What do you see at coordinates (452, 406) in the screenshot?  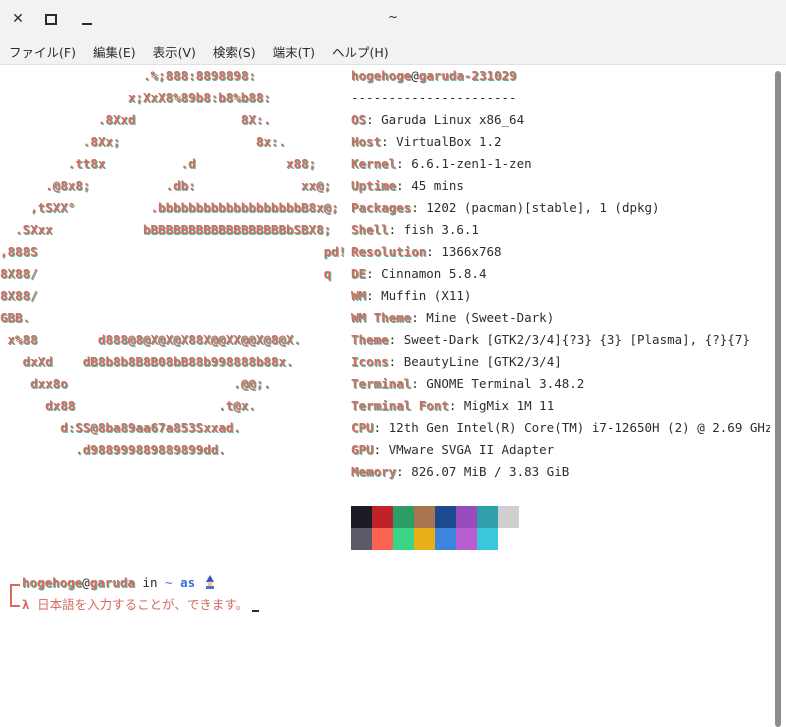 I see `info-row: Terminal Font: MigMix 1M 11` at bounding box center [452, 406].